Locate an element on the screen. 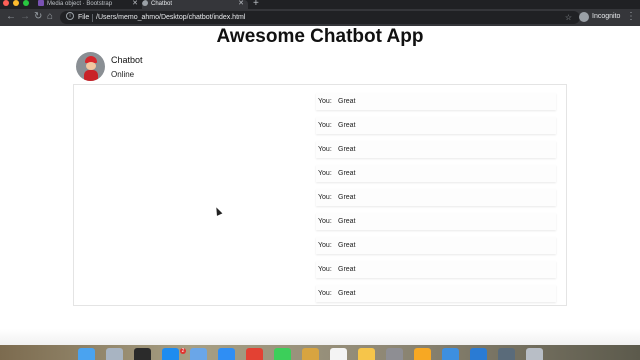  vscode-icon is located at coordinates (478, 354).